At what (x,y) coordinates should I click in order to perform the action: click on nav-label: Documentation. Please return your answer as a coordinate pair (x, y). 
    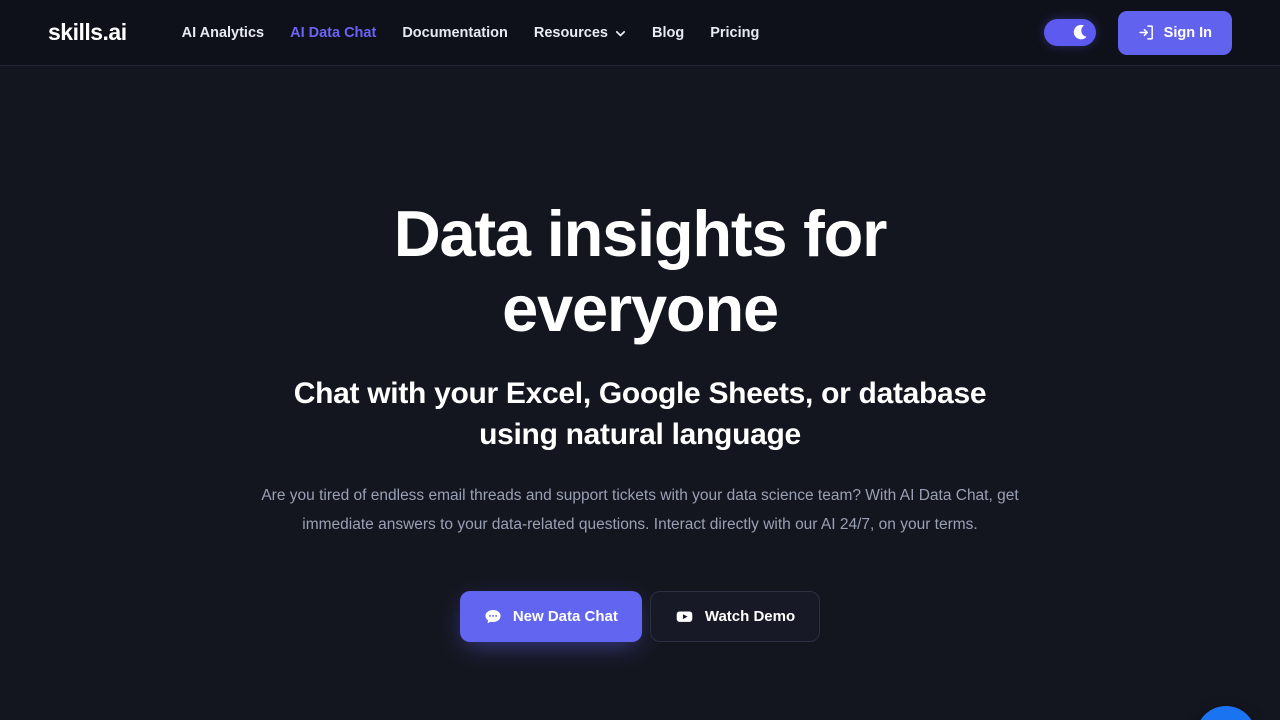
    Looking at the image, I should click on (455, 32).